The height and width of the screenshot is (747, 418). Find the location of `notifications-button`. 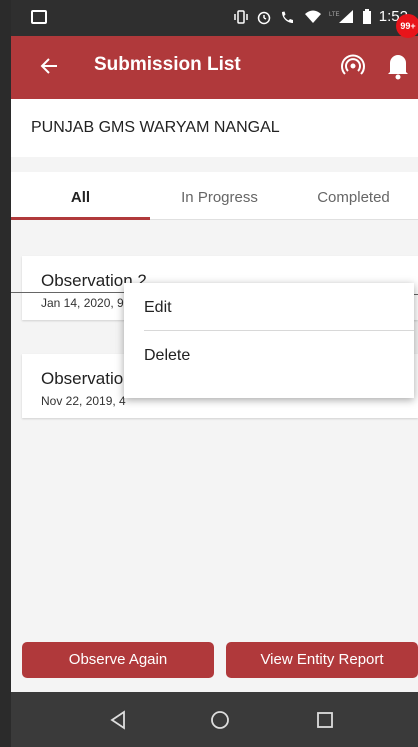

notifications-button is located at coordinates (401, 67).